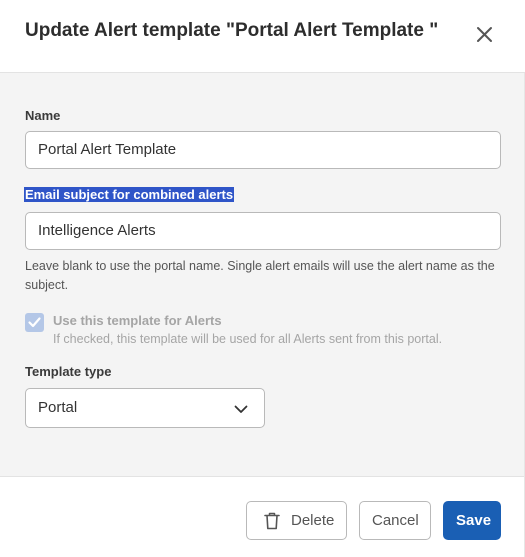  I want to click on close-icon, so click(484, 34).